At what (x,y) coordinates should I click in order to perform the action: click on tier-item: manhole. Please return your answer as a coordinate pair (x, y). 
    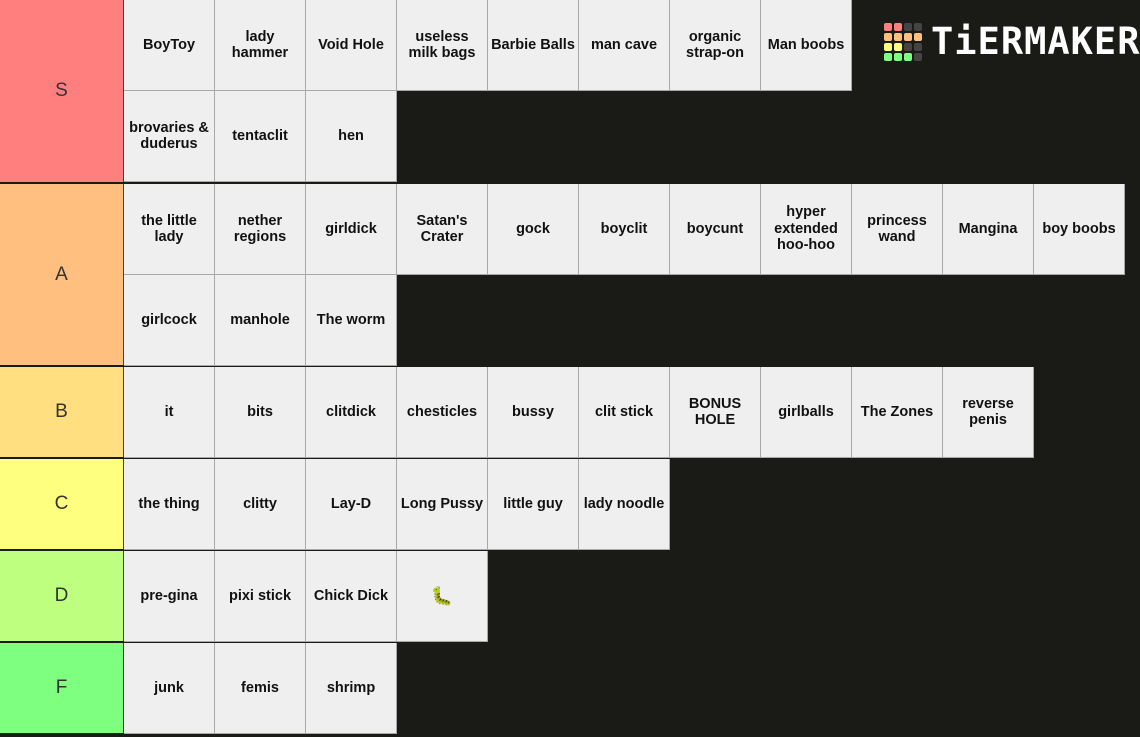
    Looking at the image, I should click on (260, 320).